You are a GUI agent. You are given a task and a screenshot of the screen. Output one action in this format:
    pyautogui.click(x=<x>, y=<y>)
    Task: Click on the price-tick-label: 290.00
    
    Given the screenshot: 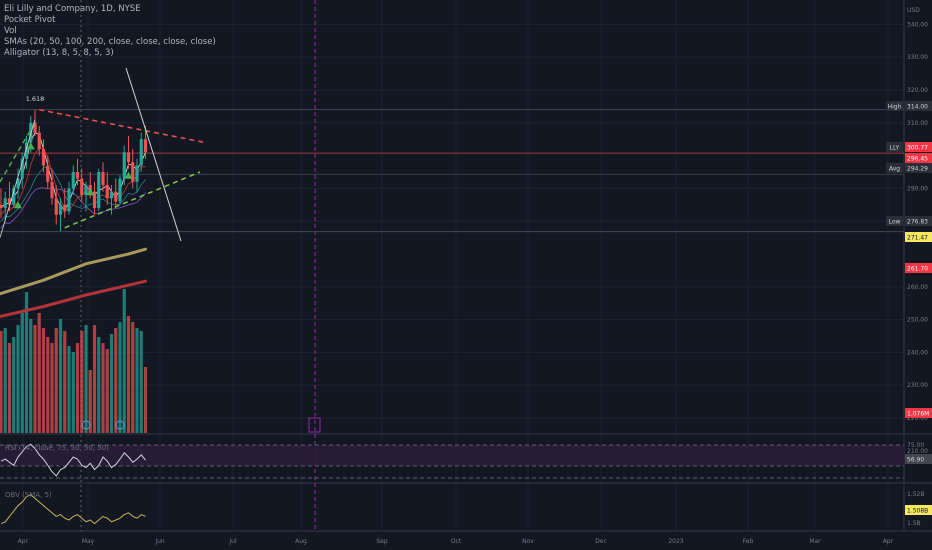 What is the action you would take?
    pyautogui.click(x=917, y=188)
    